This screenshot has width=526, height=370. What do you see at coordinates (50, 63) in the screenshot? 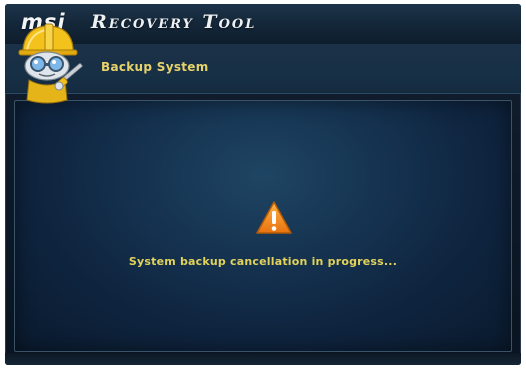
I see `robot-engineer-icon` at bounding box center [50, 63].